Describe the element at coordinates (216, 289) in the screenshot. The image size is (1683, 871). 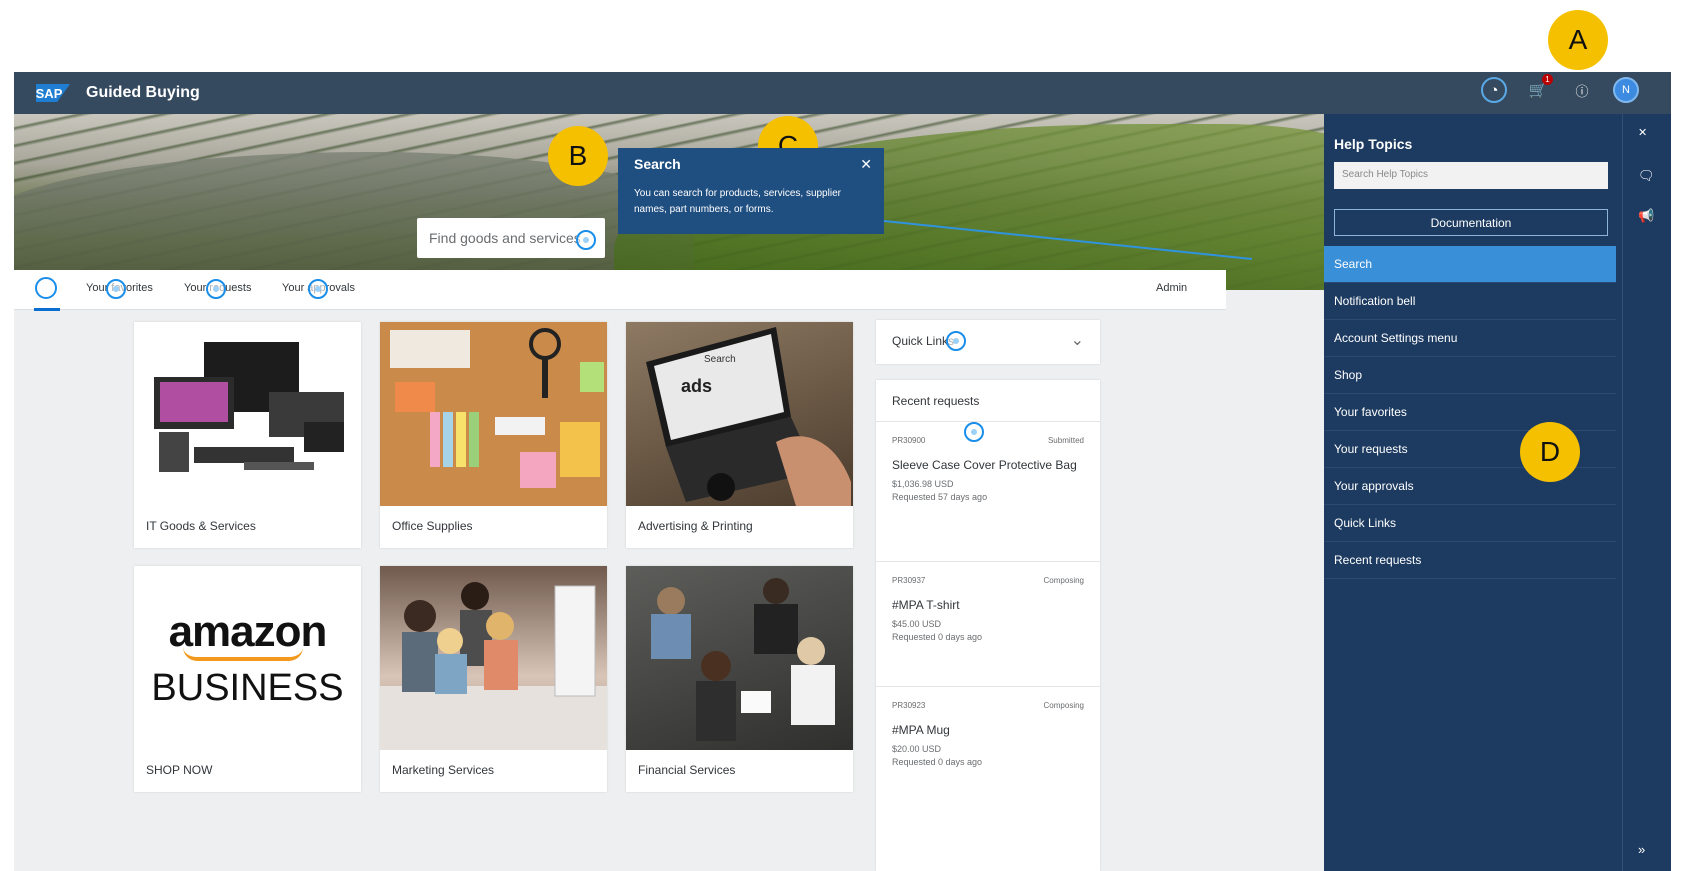
I see `requests-hotspot` at that location.